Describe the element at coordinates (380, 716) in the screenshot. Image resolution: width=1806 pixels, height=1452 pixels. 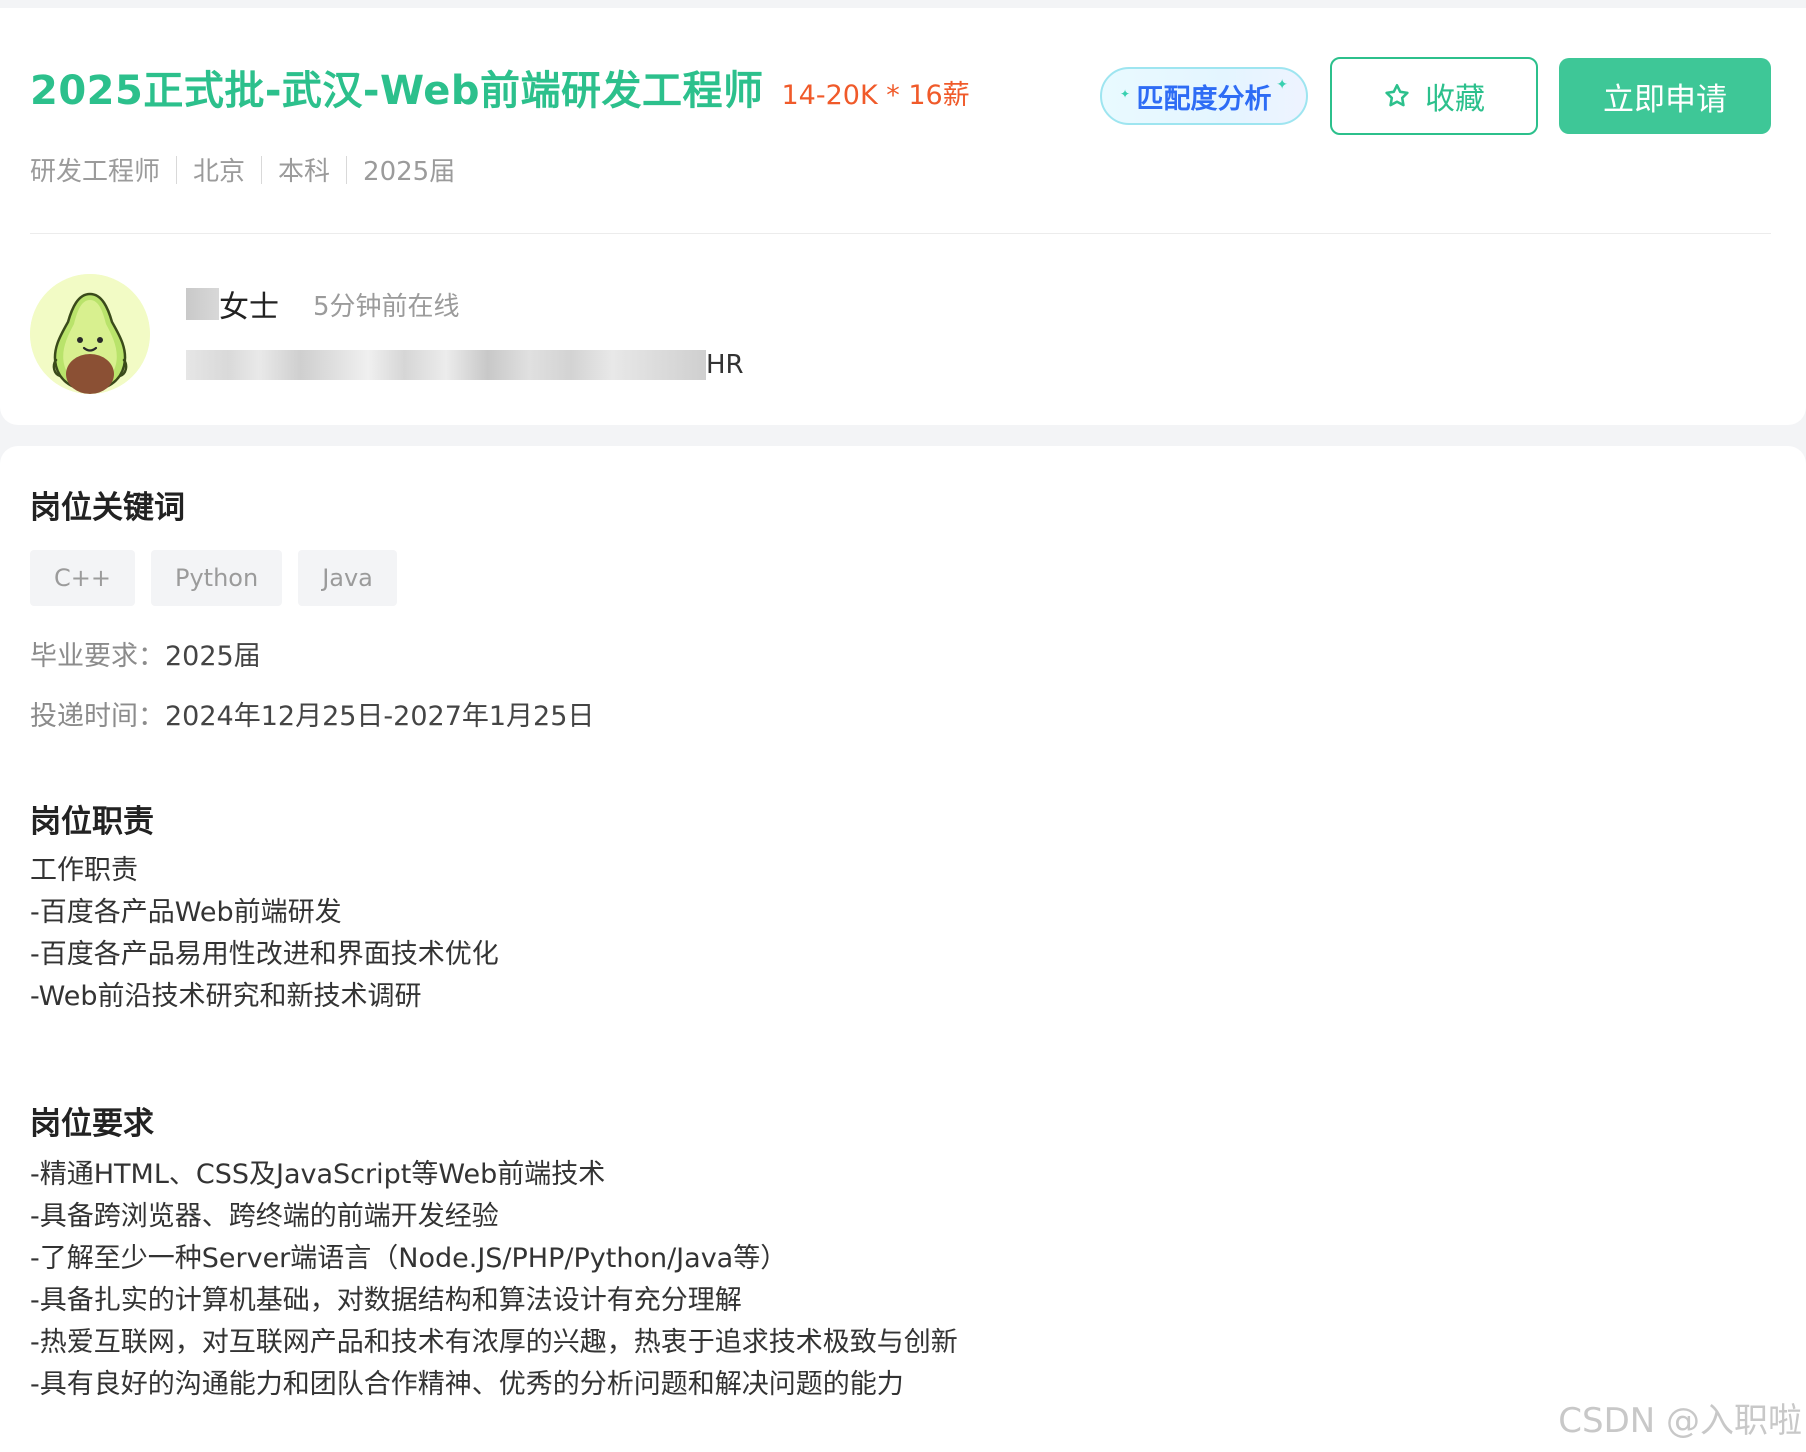
I see `application-period-value: 2024年12月25日-2027年1月25日` at that location.